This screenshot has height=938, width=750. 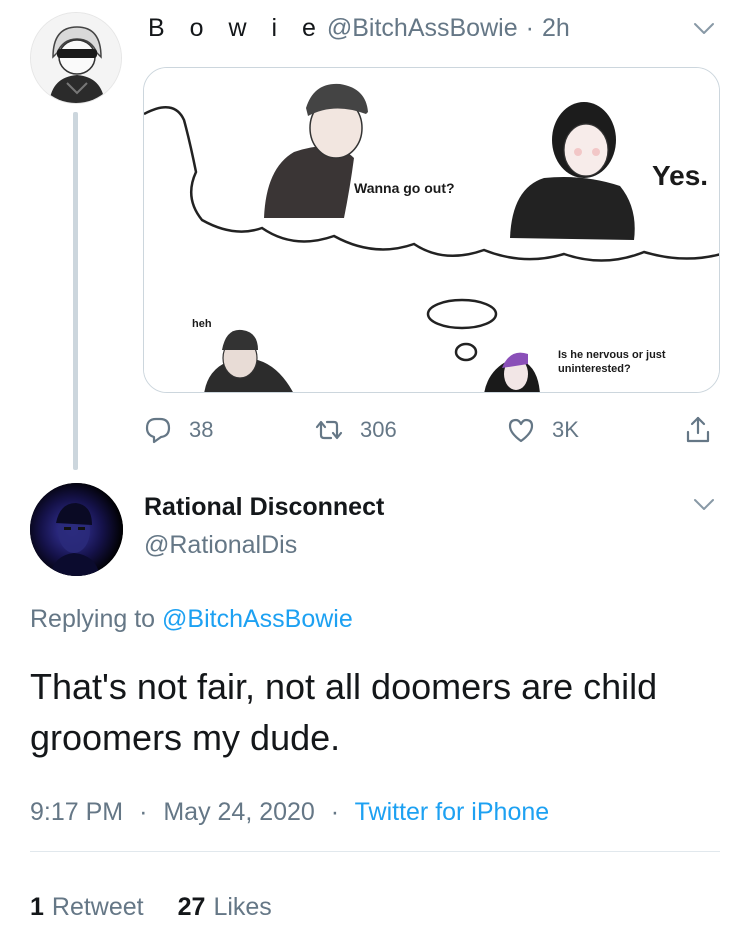 What do you see at coordinates (521, 430) in the screenshot?
I see `like-icon` at bounding box center [521, 430].